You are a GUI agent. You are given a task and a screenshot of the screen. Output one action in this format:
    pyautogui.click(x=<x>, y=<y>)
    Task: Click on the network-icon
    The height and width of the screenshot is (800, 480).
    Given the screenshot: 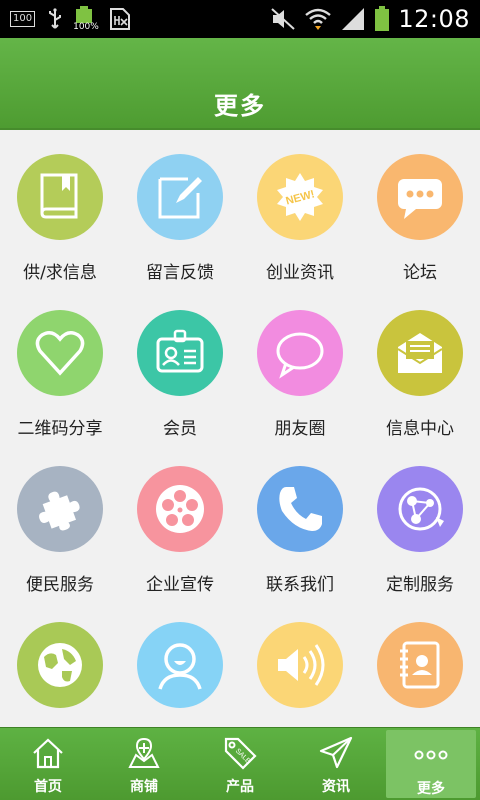 What is the action you would take?
    pyautogui.click(x=421, y=509)
    